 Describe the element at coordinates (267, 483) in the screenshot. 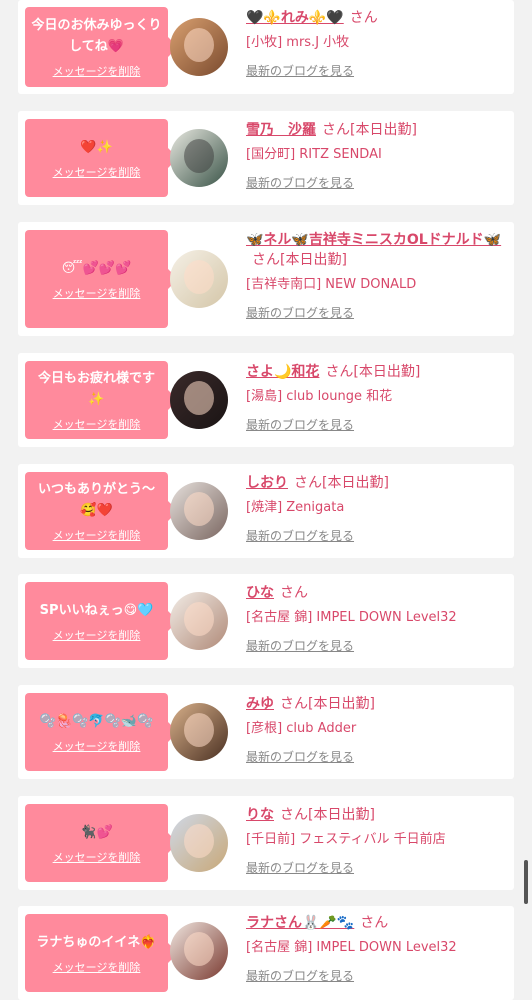

I see `cast-name-link: しおり` at that location.